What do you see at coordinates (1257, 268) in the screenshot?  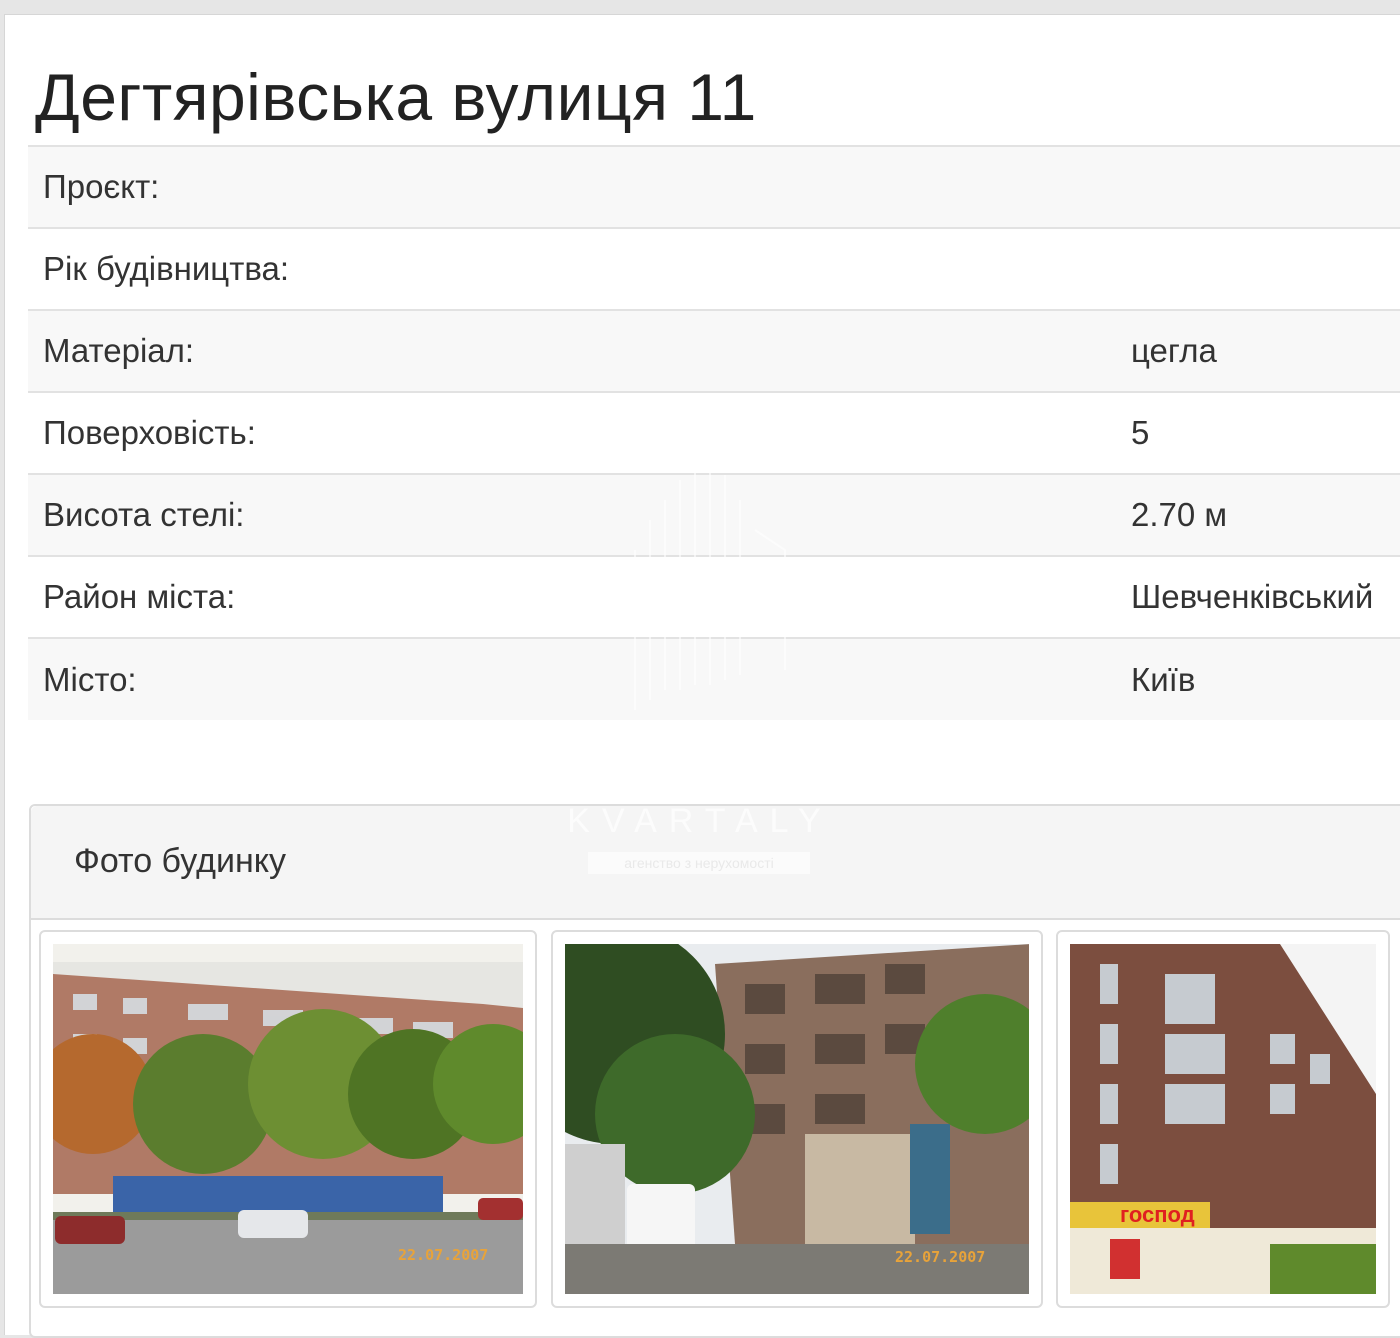 I see `spec-value-year` at bounding box center [1257, 268].